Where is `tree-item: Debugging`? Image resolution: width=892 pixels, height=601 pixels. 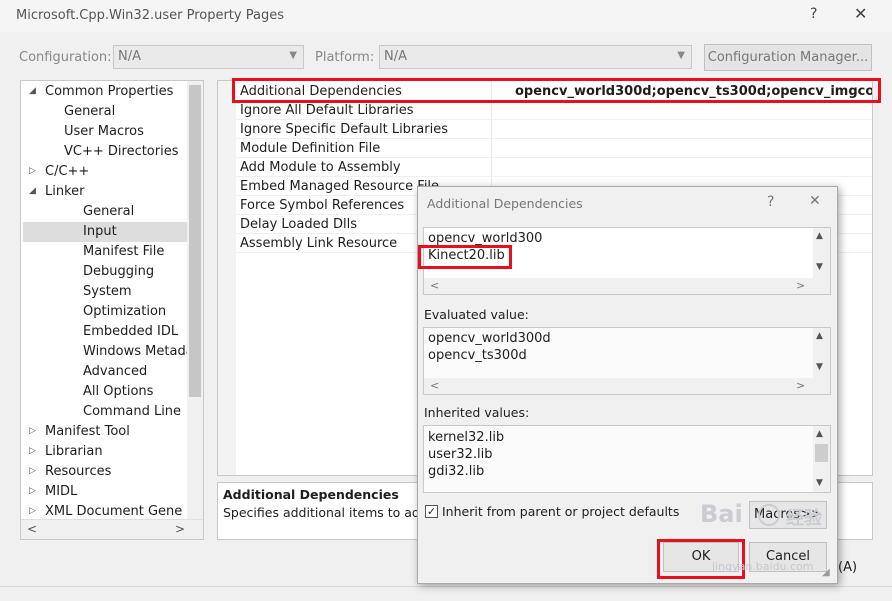
tree-item: Debugging is located at coordinates (118, 272).